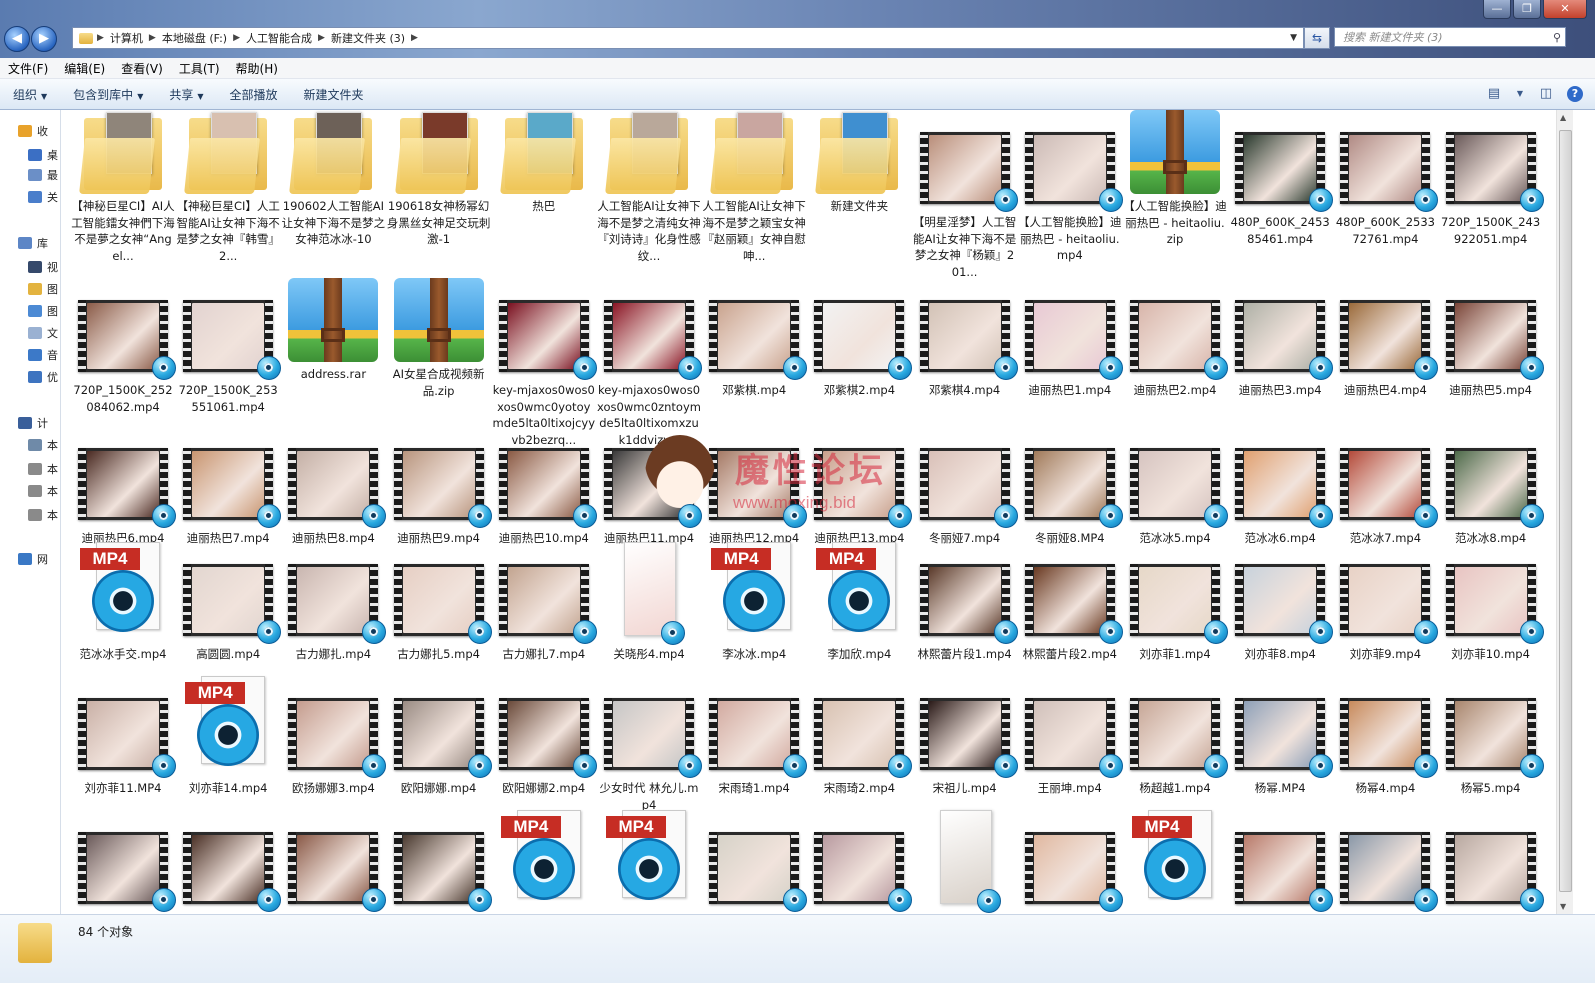  What do you see at coordinates (1520, 94) in the screenshot?
I see `view-dropdown-icon: ▼` at bounding box center [1520, 94].